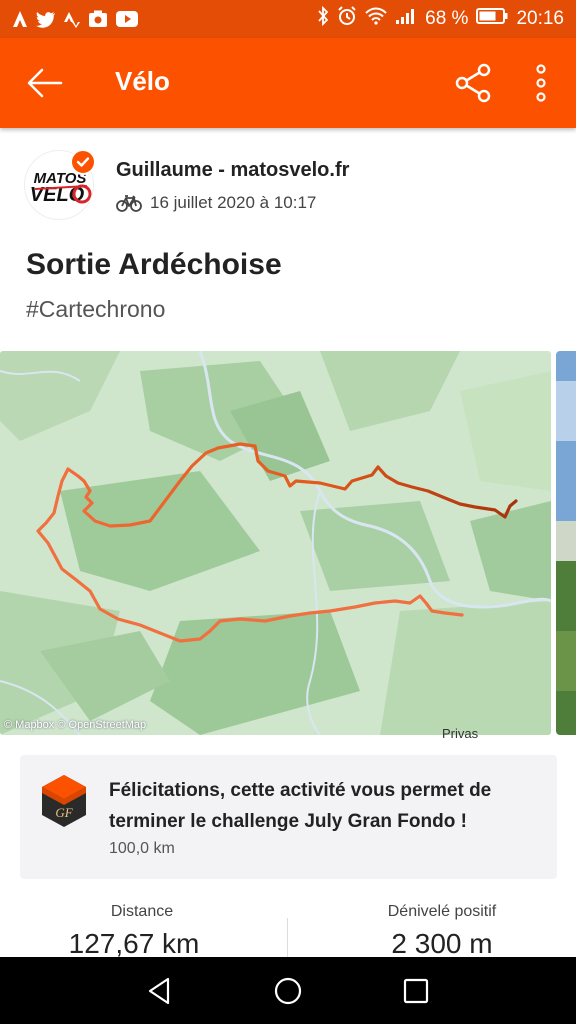  I want to click on bike-icon, so click(129, 203).